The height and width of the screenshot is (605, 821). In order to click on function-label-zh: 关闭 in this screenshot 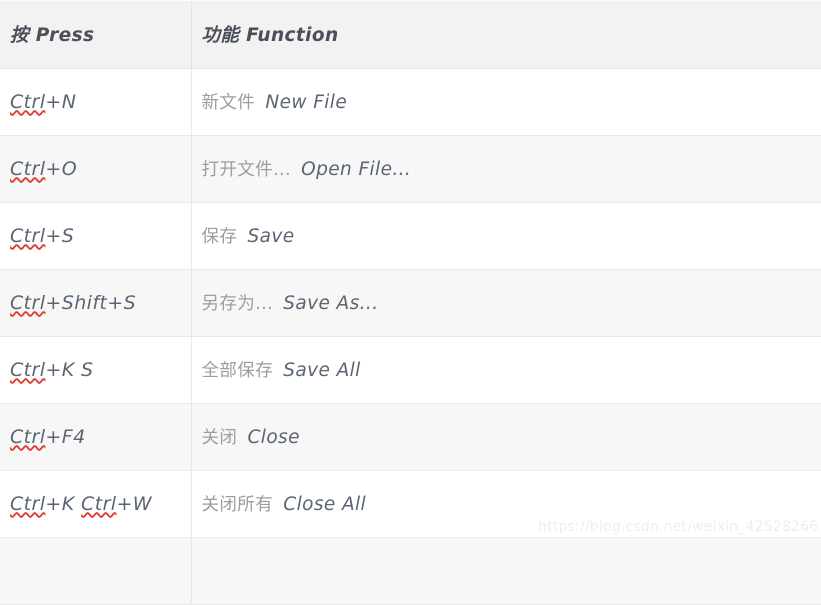, I will do `click(219, 438)`.